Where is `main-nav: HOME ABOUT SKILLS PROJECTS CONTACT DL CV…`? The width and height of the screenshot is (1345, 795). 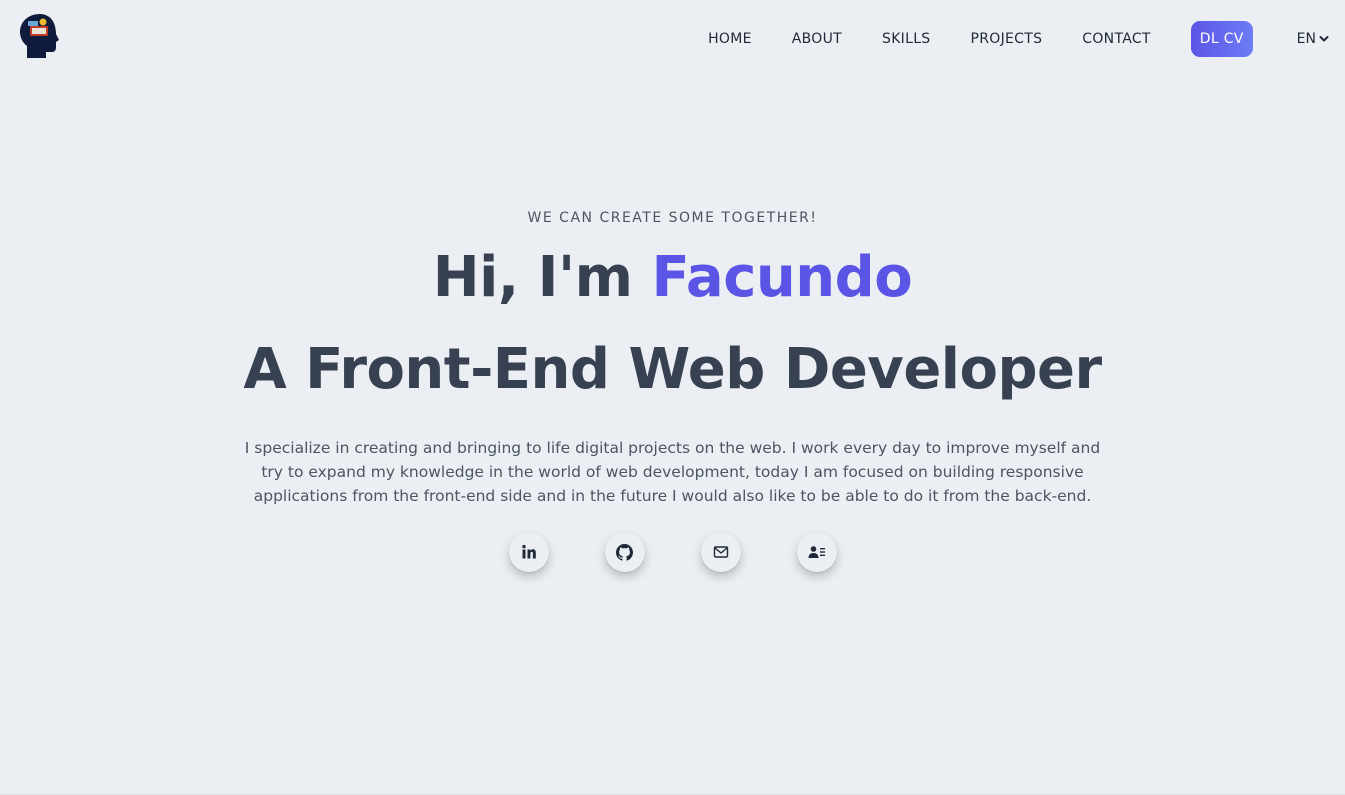
main-nav: HOME ABOUT SKILLS PROJECTS CONTACT DL CV… is located at coordinates (1018, 39).